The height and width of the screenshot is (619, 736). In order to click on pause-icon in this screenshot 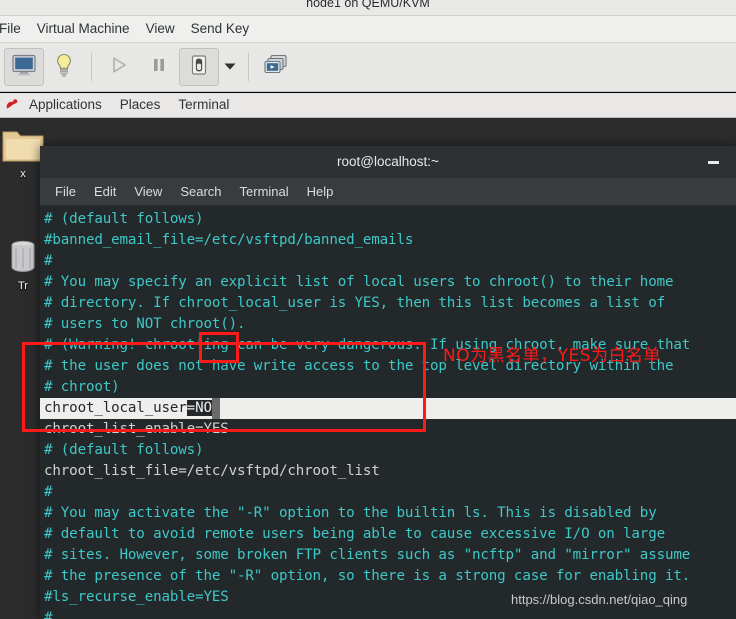, I will do `click(159, 67)`.